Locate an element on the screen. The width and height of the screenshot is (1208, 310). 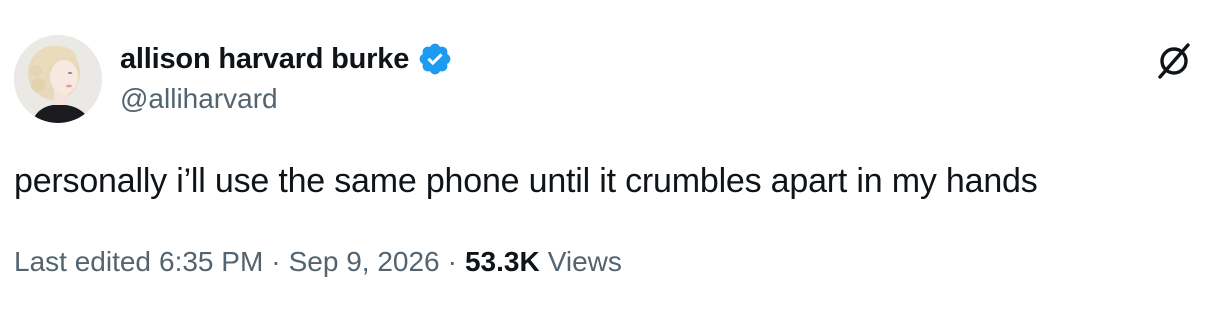
avatar is located at coordinates (58, 79).